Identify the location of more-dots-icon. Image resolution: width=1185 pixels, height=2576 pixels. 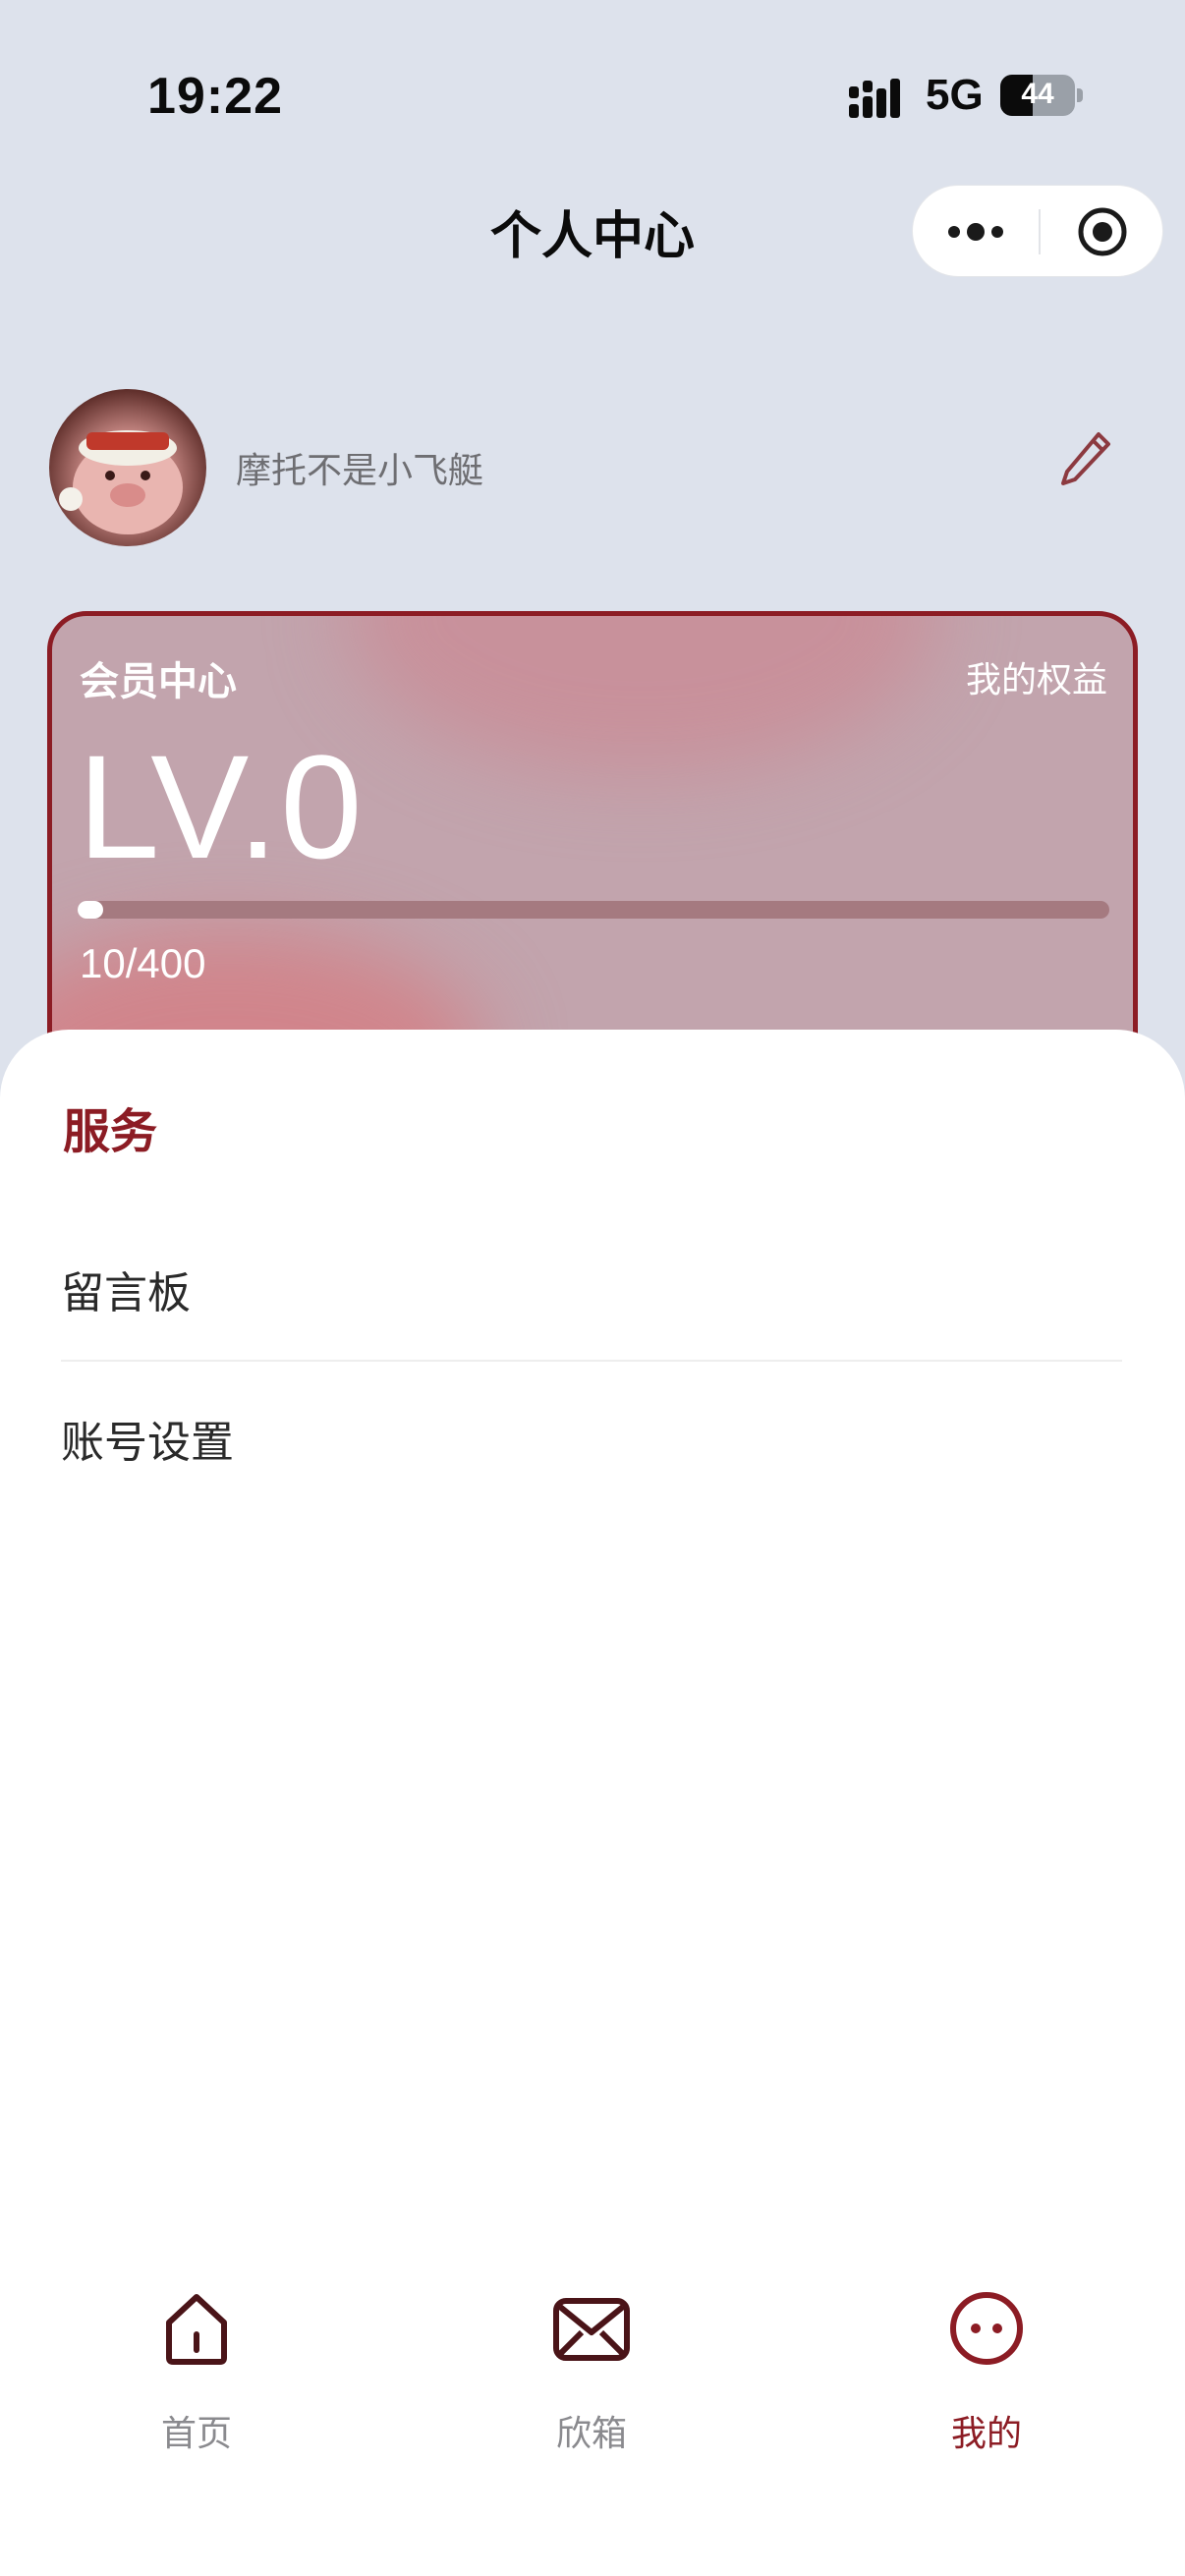
(976, 232).